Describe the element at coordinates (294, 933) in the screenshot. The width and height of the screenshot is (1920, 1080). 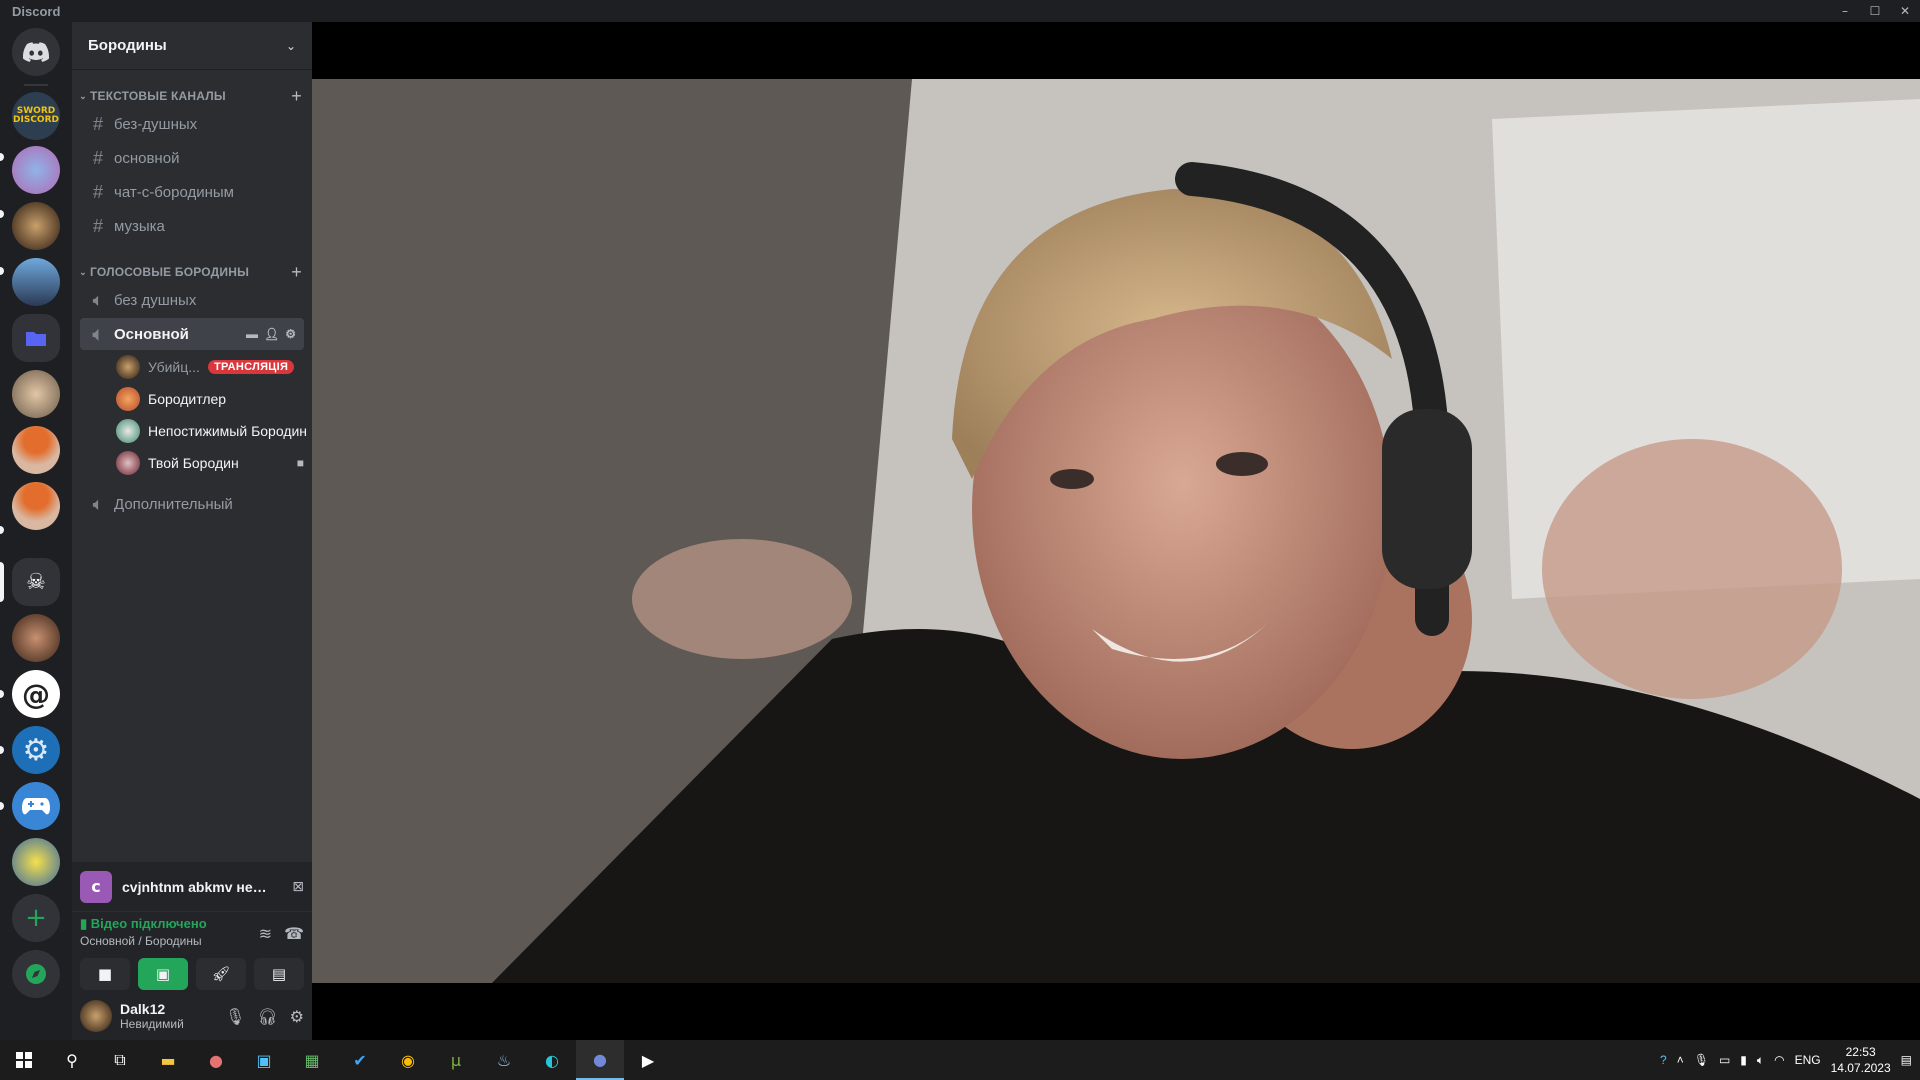
I see `disconnect-icon: ☎` at that location.